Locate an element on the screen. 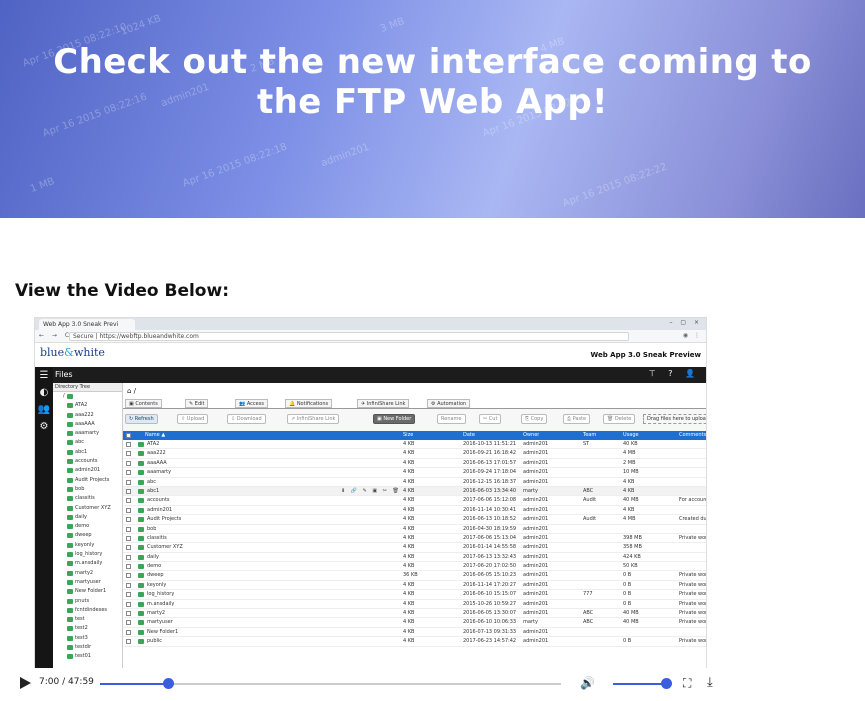 This screenshot has width=865, height=701. rail-icon-3: ⚙ is located at coordinates (44, 426).